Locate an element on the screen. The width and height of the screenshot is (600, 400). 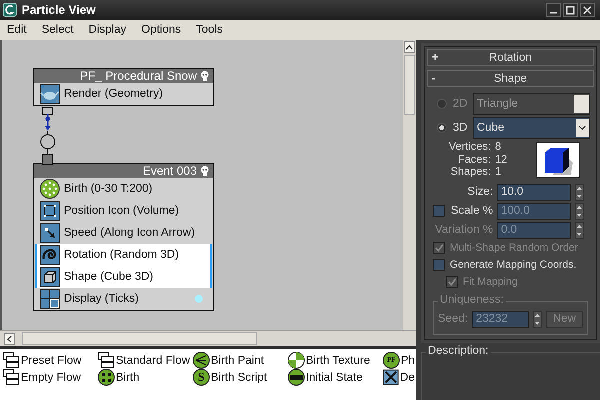
depot-item: Empty Flow is located at coordinates (50, 377).